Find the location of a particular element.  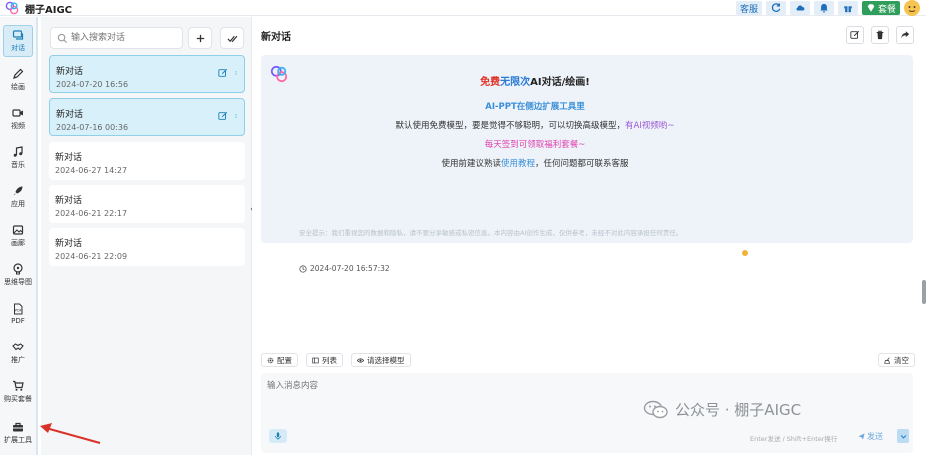

top-actions: 客服 套餐 is located at coordinates (827, 8).